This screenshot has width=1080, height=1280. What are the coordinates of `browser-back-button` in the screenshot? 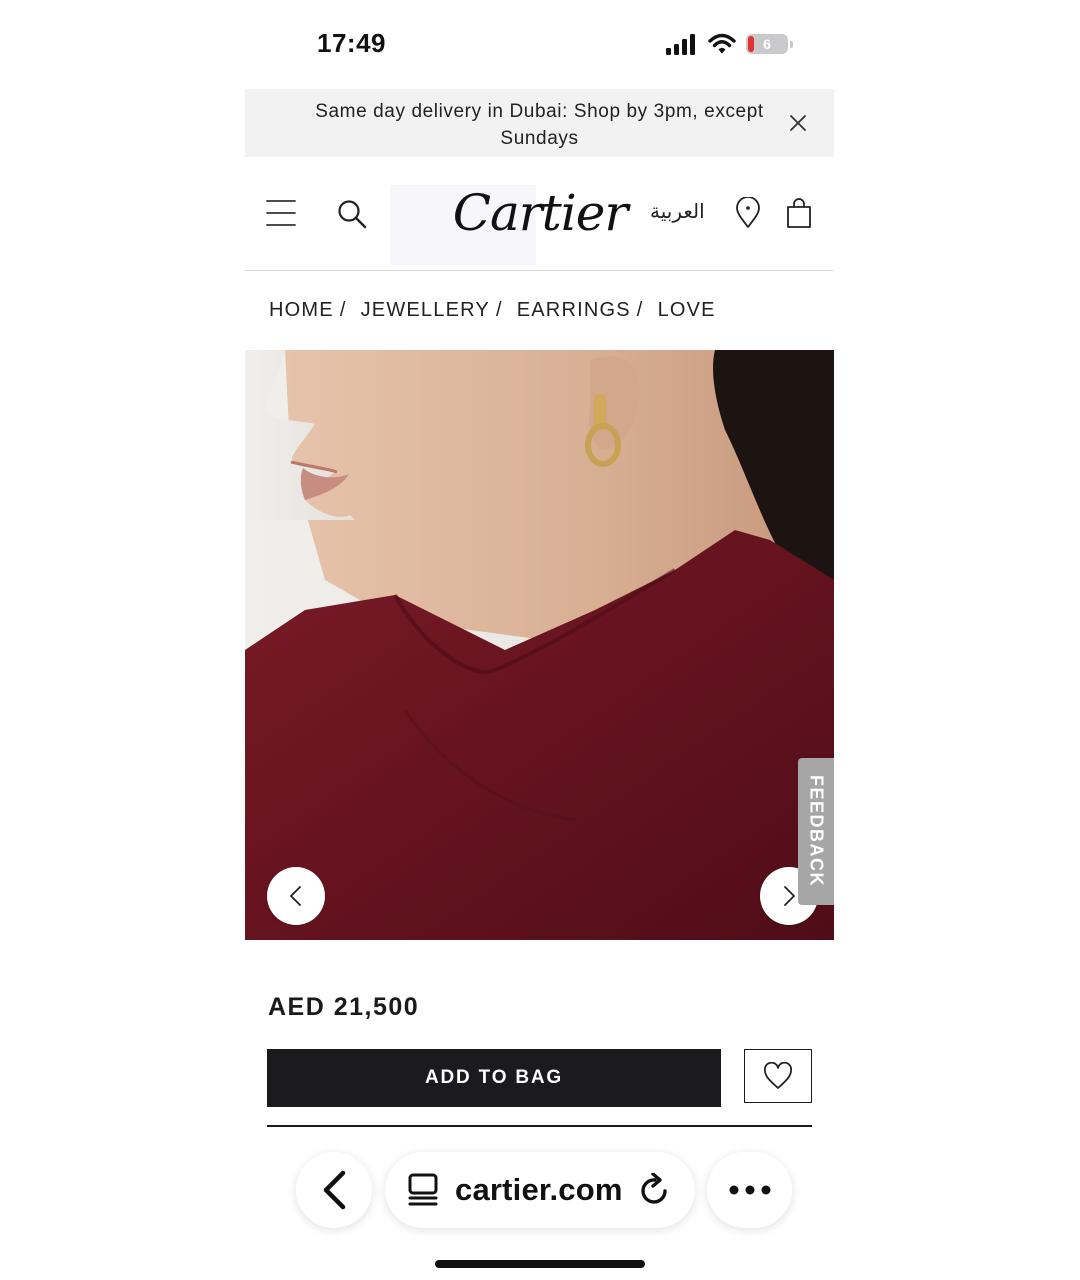 It's located at (334, 1190).